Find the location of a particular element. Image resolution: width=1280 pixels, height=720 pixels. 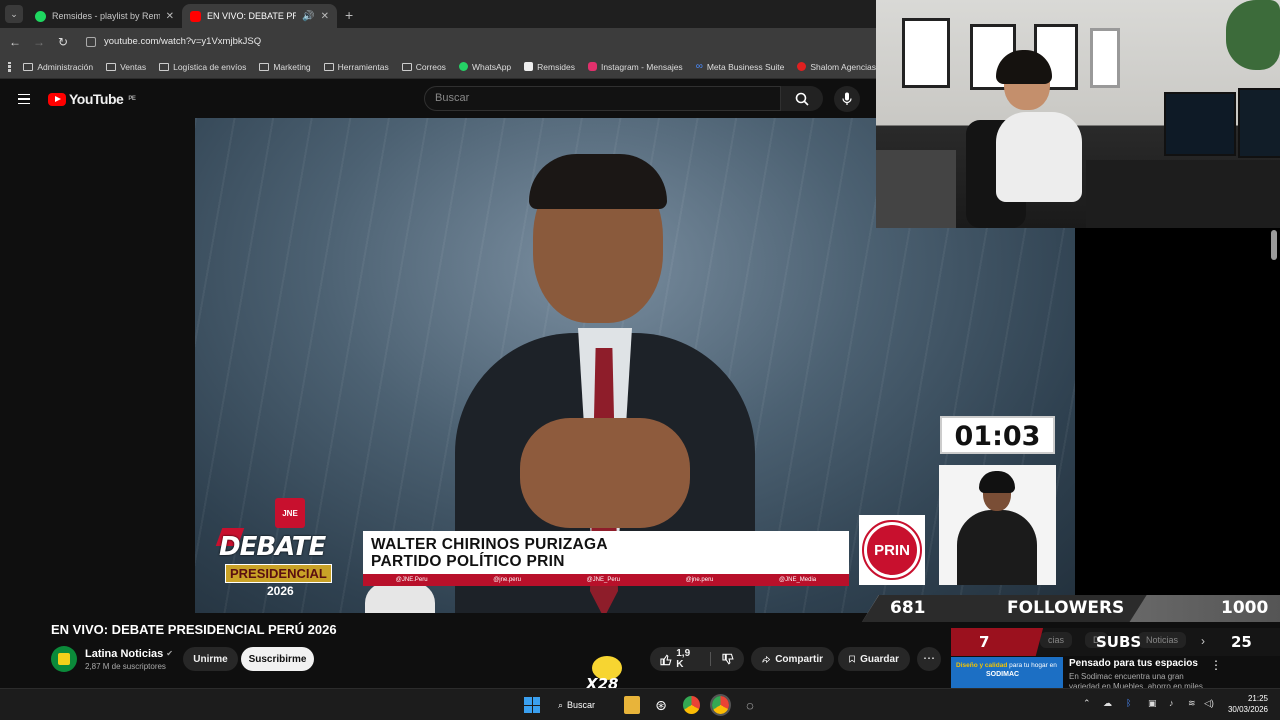

tiktok-handle: @jne.peru is located at coordinates (699, 580).